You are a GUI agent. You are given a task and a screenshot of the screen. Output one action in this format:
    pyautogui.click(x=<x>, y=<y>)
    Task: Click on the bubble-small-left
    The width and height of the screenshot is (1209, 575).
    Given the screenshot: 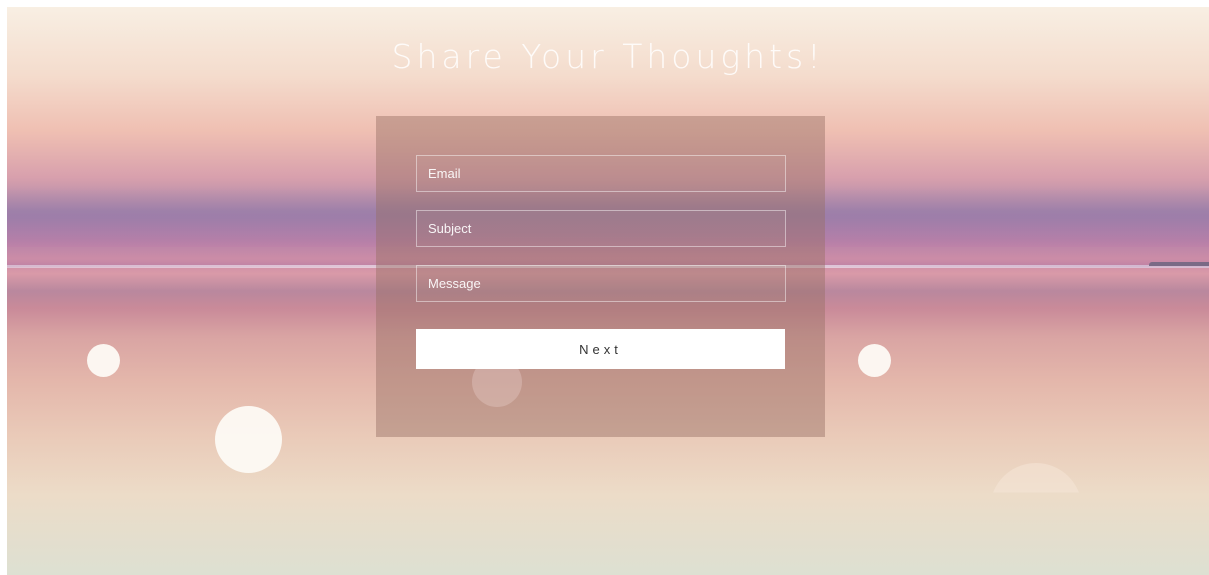 What is the action you would take?
    pyautogui.click(x=103, y=360)
    